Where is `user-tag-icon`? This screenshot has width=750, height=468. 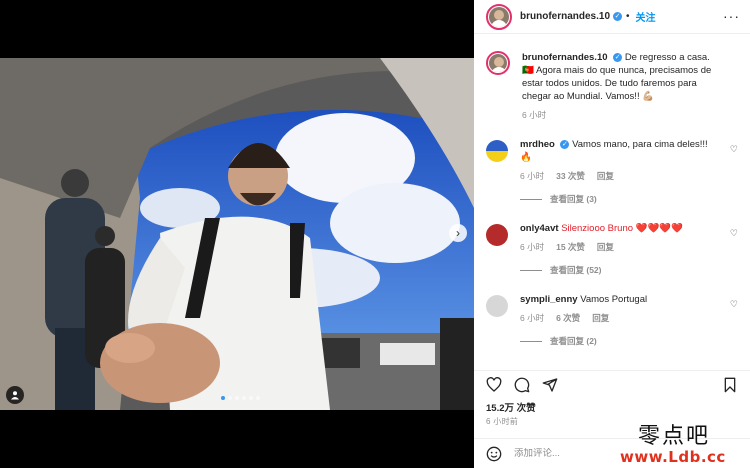
user-tag-icon is located at coordinates (15, 395).